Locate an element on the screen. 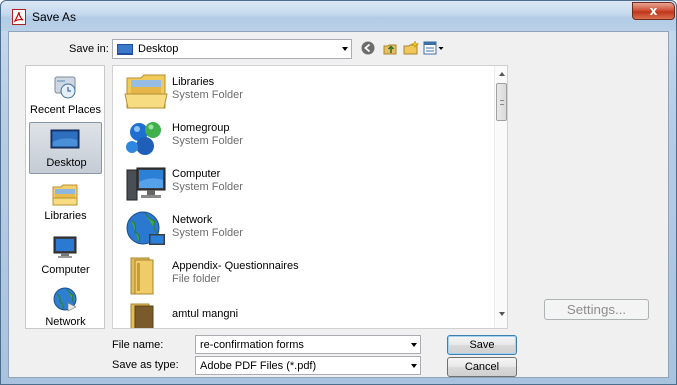 This screenshot has width=677, height=385. save-as-type-dropdown: Adobe PDF Files (*.pdf) is located at coordinates (308, 365).